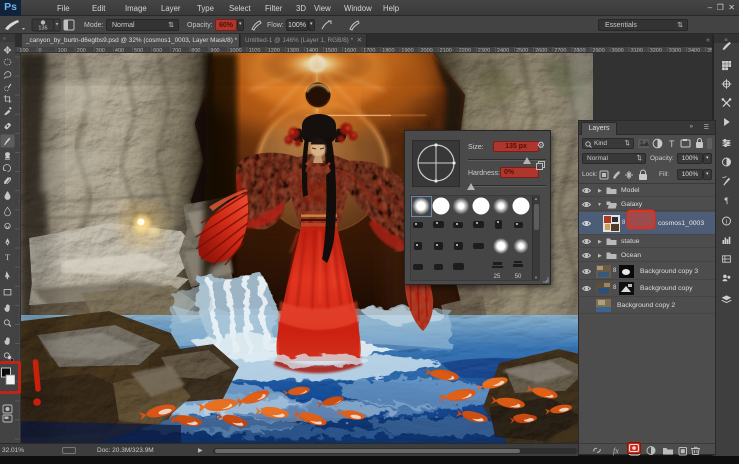 This screenshot has height=464, width=739. I want to click on svg-text: i, so click(726, 221).